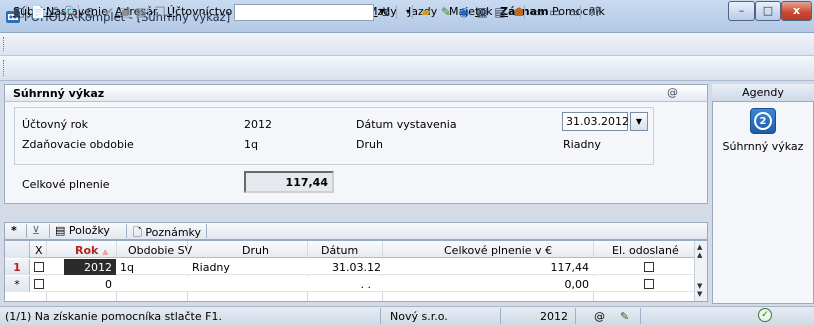 This screenshot has width=814, height=326. I want to click on note-icon: 🗋, so click(137, 232).